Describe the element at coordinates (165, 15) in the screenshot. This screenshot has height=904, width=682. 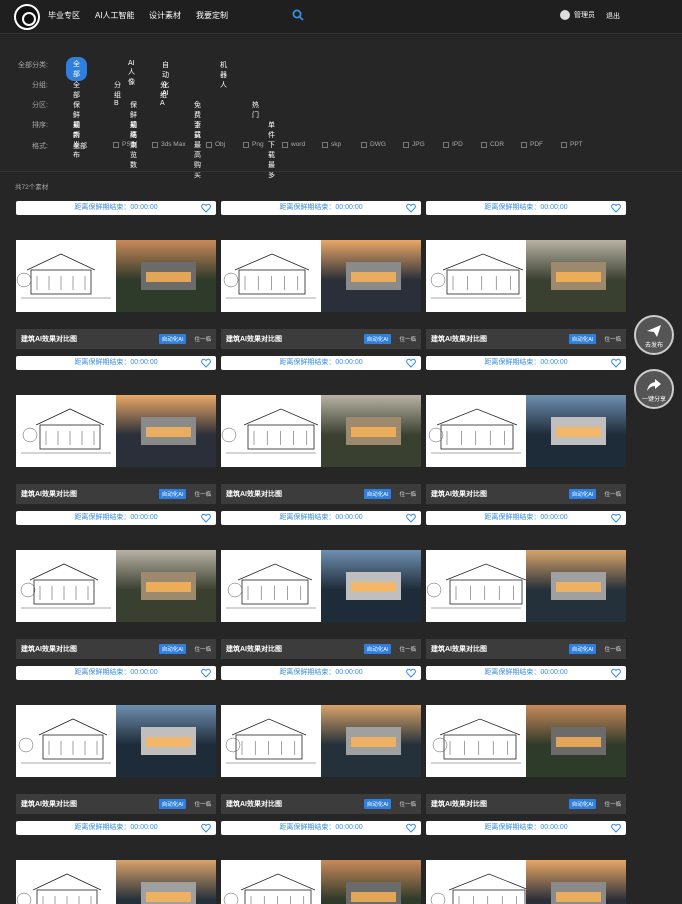
I see `nav-design-assets: 设计素材` at that location.